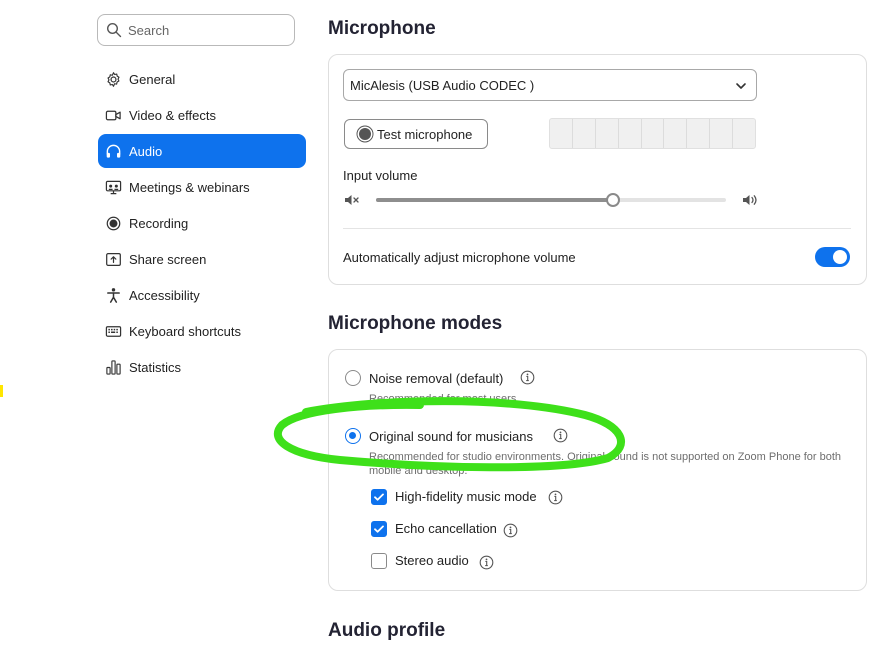 The width and height of the screenshot is (876, 648). Describe the element at coordinates (185, 331) in the screenshot. I see `sidebar-item-label: Keyboard shortcuts` at that location.